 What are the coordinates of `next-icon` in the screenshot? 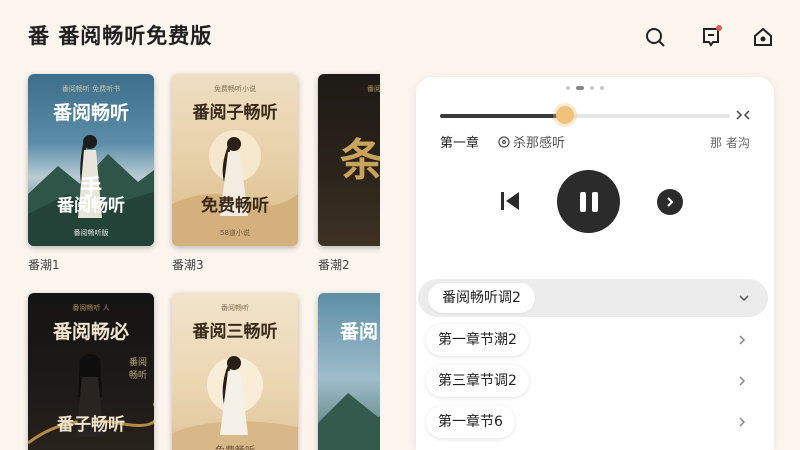 It's located at (670, 202).